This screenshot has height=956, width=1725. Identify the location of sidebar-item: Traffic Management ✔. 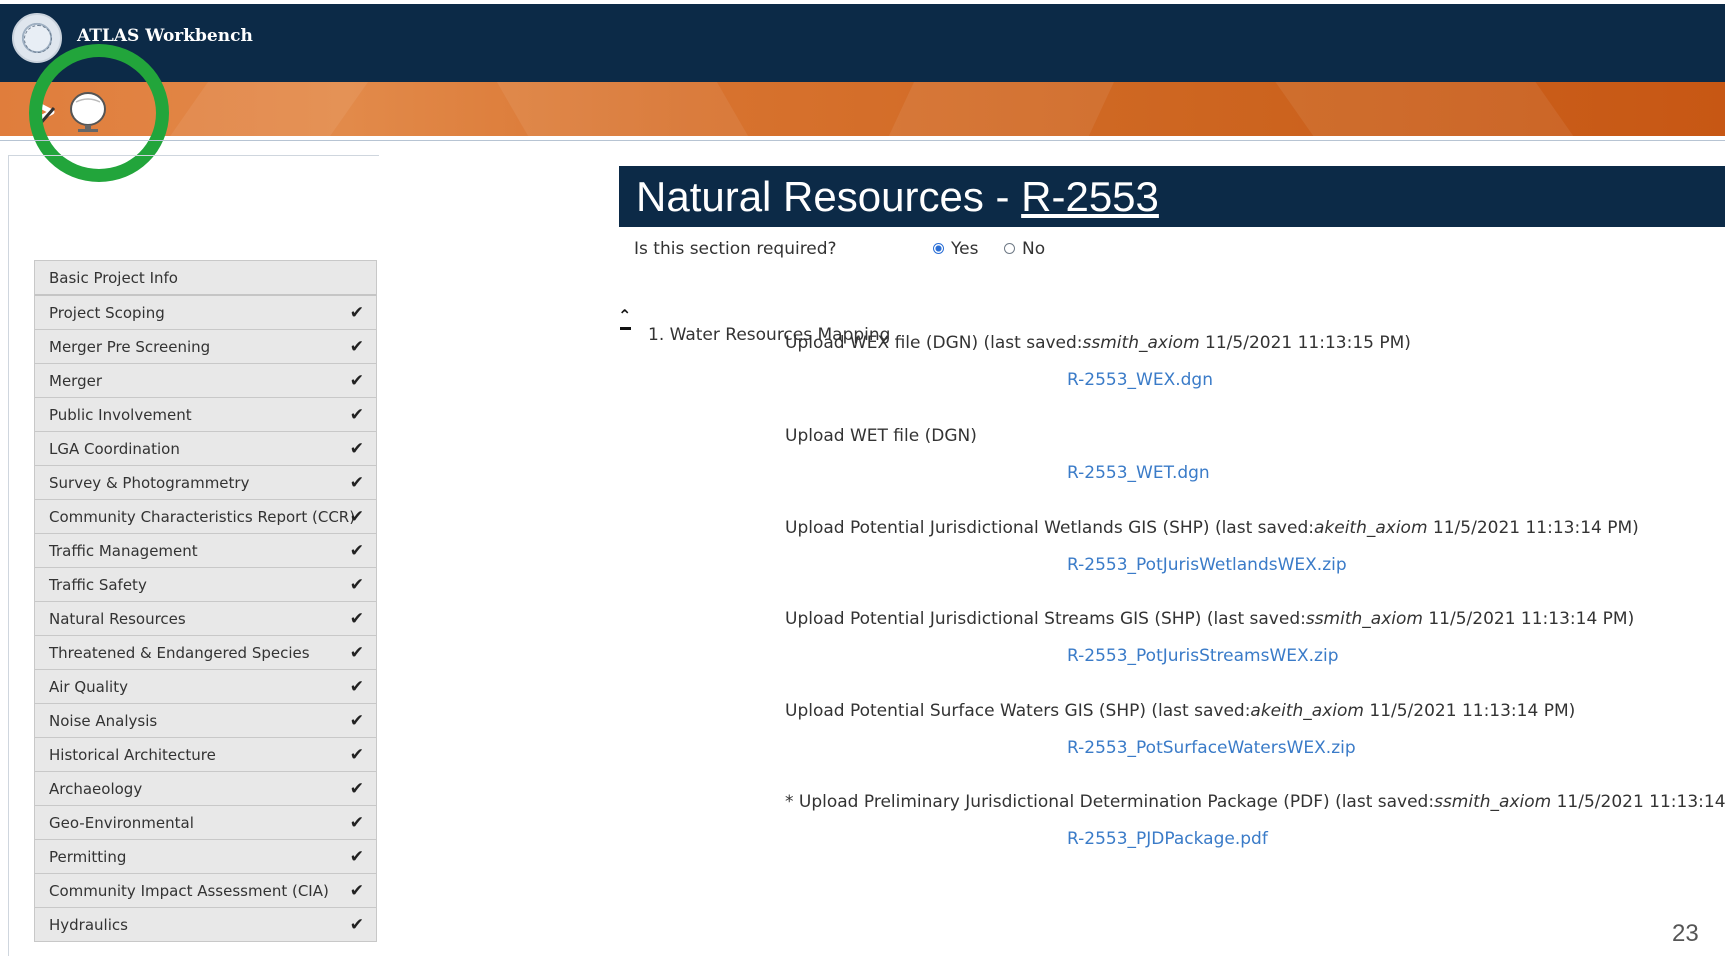
(205, 551).